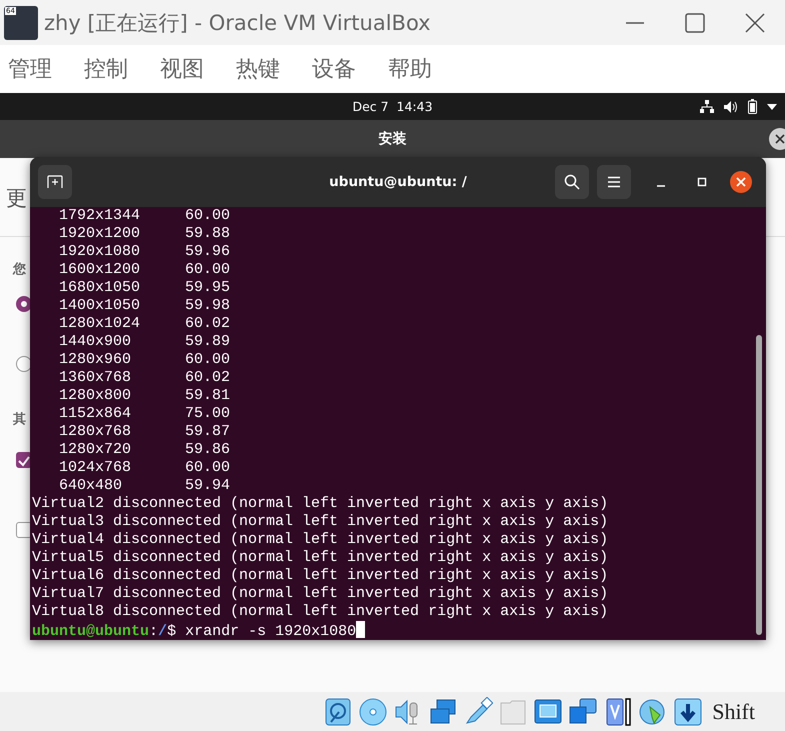 The image size is (785, 731). I want to click on new-tab-button, so click(55, 182).